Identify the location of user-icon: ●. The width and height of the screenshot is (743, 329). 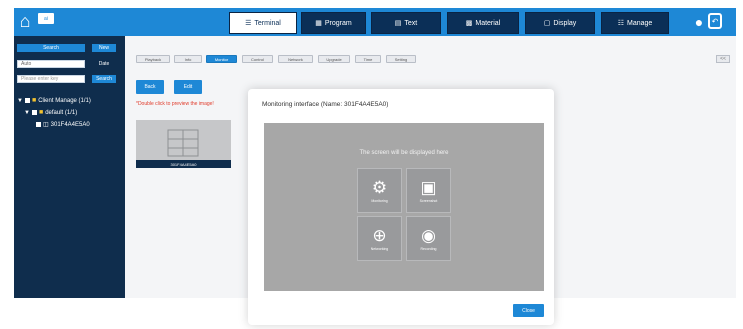
(699, 22).